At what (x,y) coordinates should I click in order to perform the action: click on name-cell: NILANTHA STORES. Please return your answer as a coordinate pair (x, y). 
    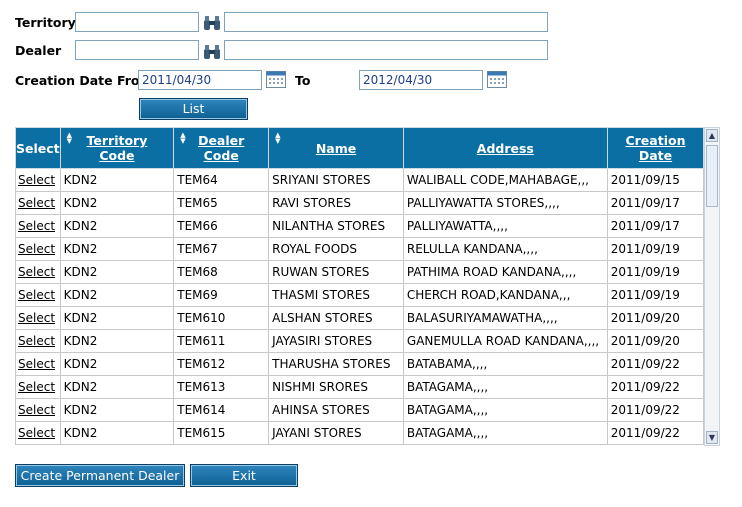
    Looking at the image, I should click on (336, 226).